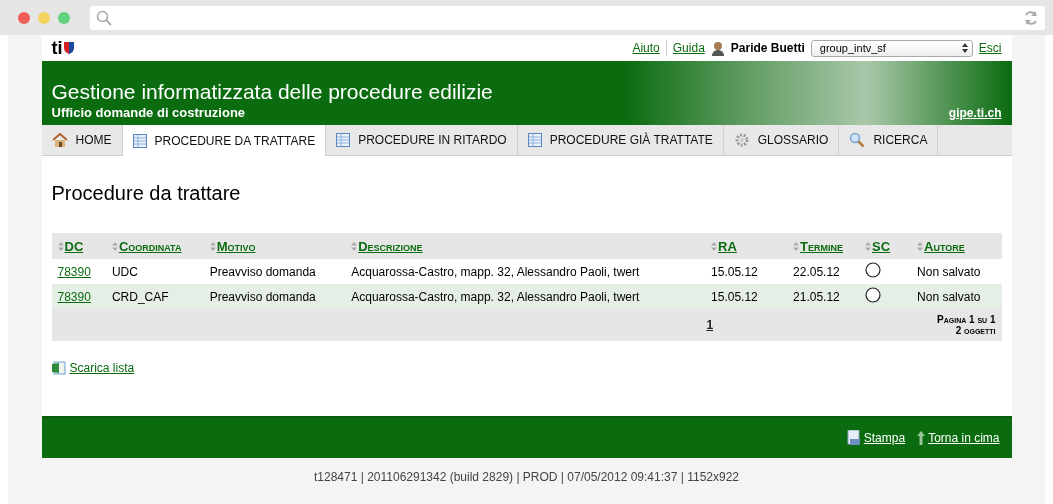 Image resolution: width=1053 pixels, height=504 pixels. Describe the element at coordinates (59, 140) in the screenshot. I see `house-icon` at that location.